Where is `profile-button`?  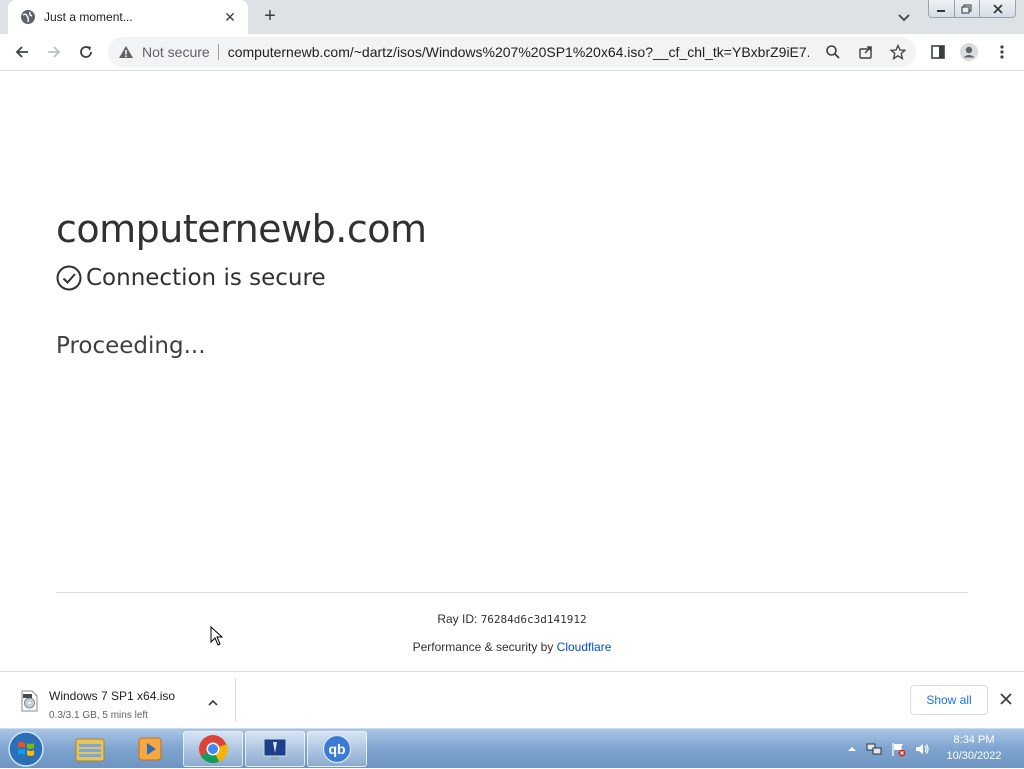
profile-button is located at coordinates (969, 52).